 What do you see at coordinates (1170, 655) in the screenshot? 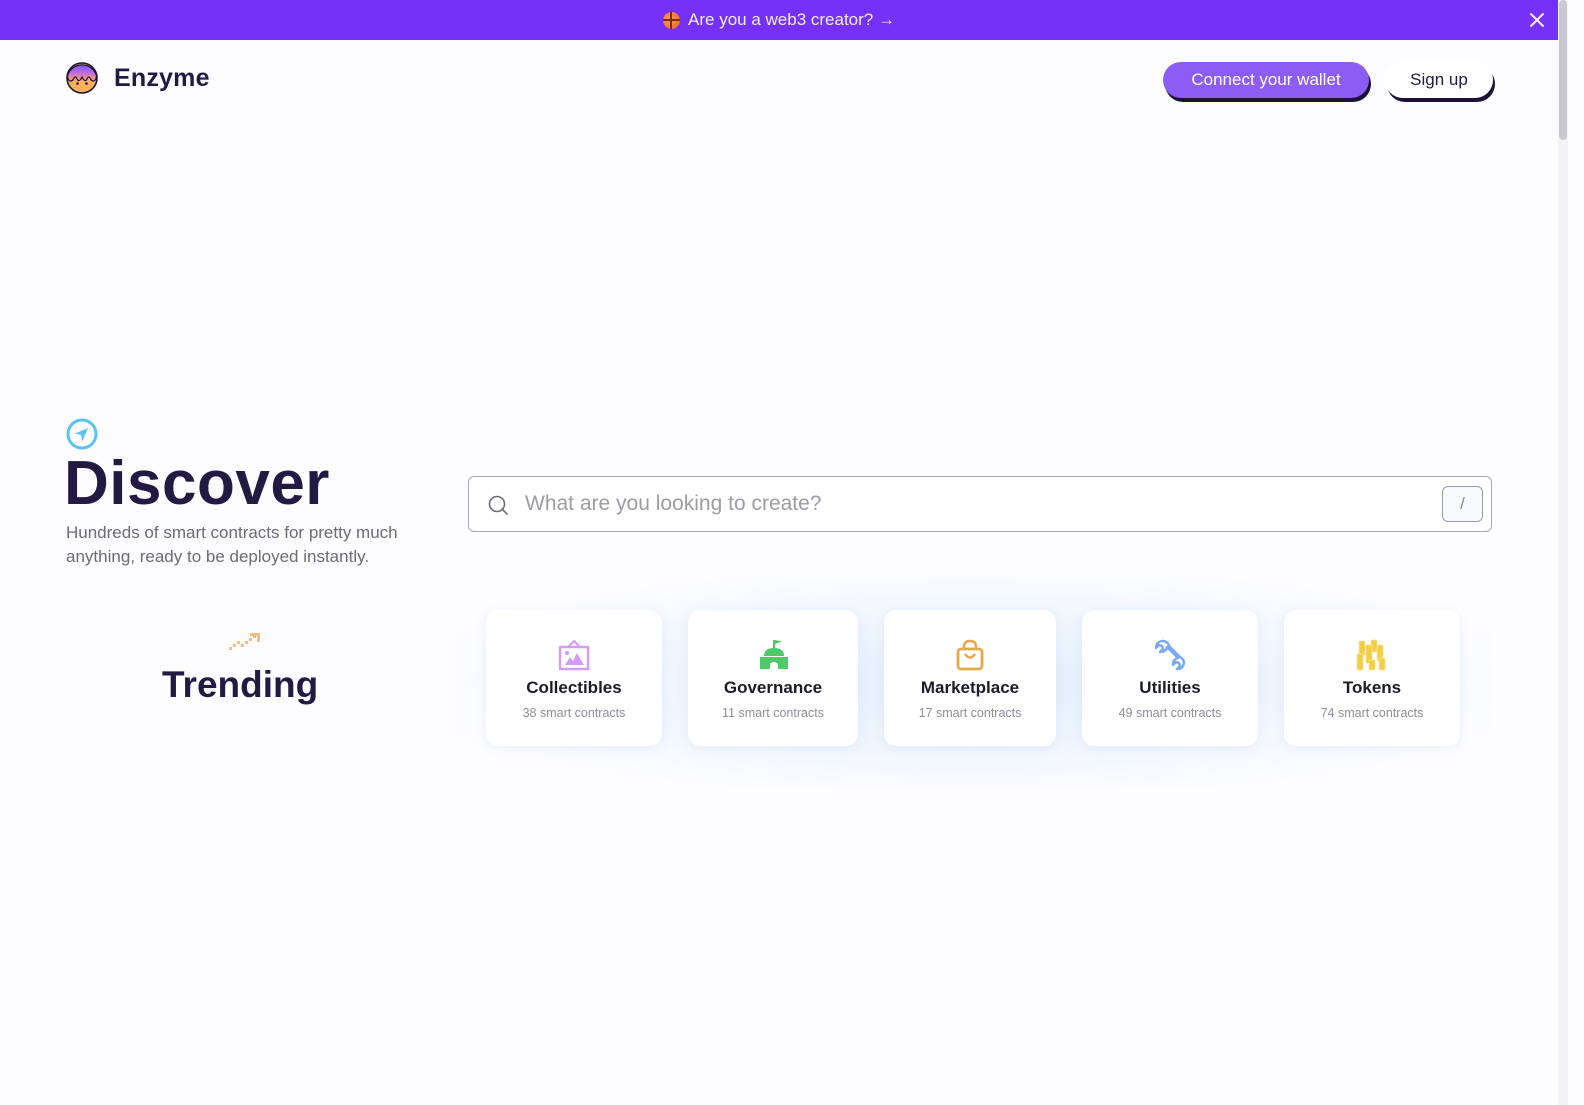
I see `wrench-icon` at bounding box center [1170, 655].